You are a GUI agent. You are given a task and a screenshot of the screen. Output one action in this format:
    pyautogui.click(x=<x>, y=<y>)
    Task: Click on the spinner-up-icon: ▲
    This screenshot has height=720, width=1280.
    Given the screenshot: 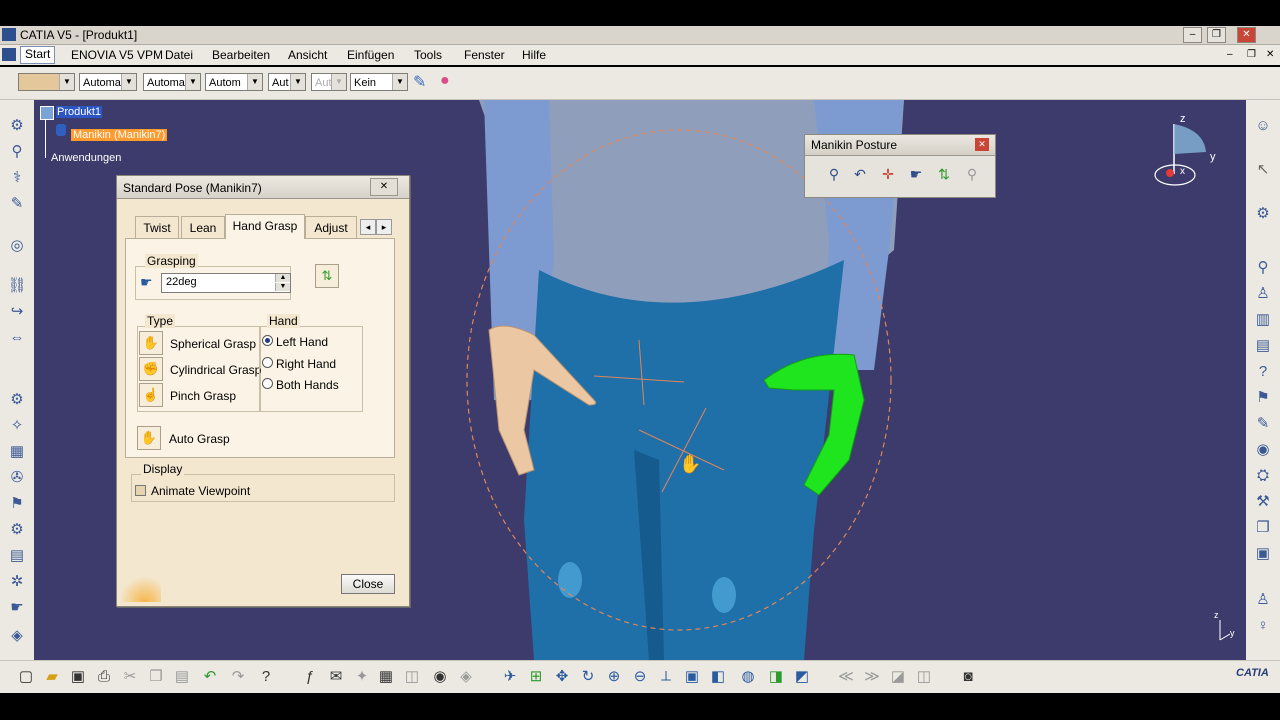 What is the action you would take?
    pyautogui.click(x=282, y=278)
    